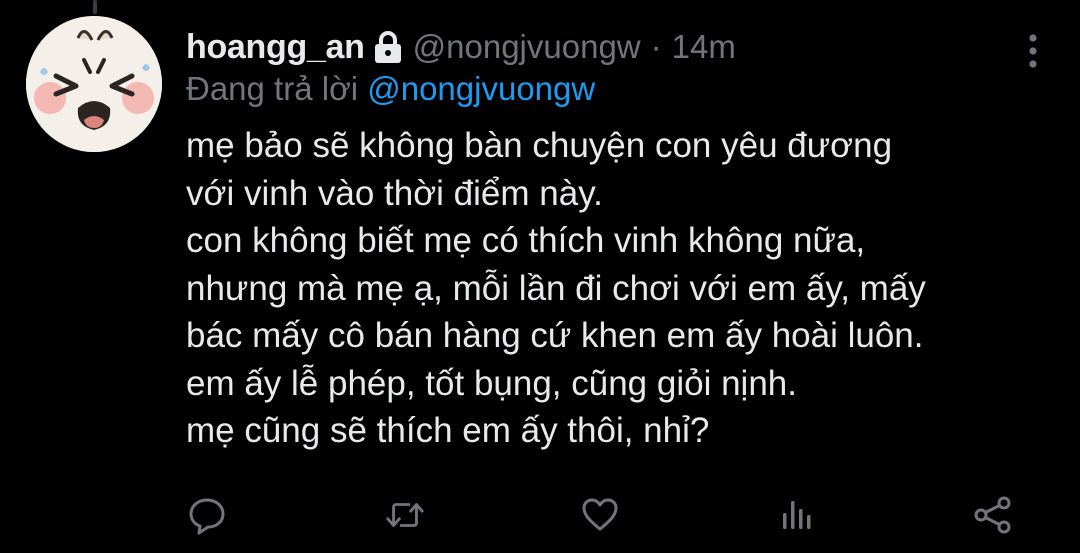  I want to click on heart-icon, so click(600, 514).